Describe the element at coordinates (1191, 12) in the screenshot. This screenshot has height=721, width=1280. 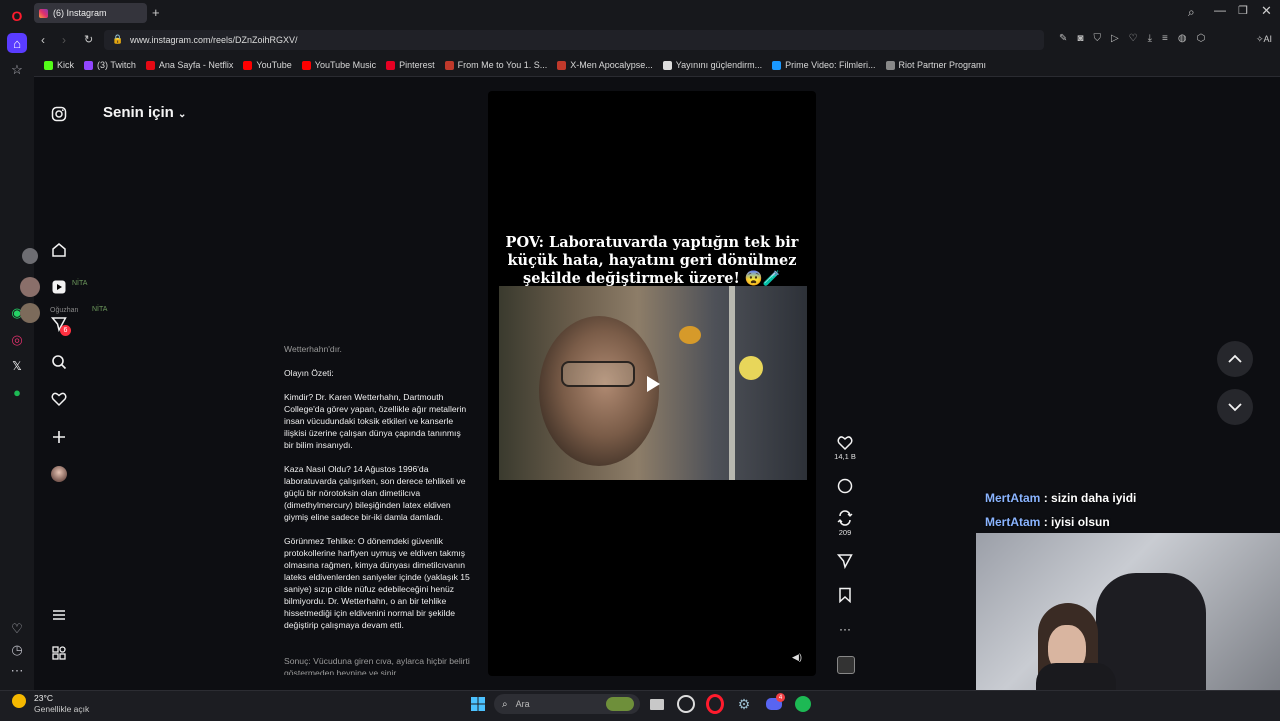
I see `search-tabs-icon: ⌕` at that location.